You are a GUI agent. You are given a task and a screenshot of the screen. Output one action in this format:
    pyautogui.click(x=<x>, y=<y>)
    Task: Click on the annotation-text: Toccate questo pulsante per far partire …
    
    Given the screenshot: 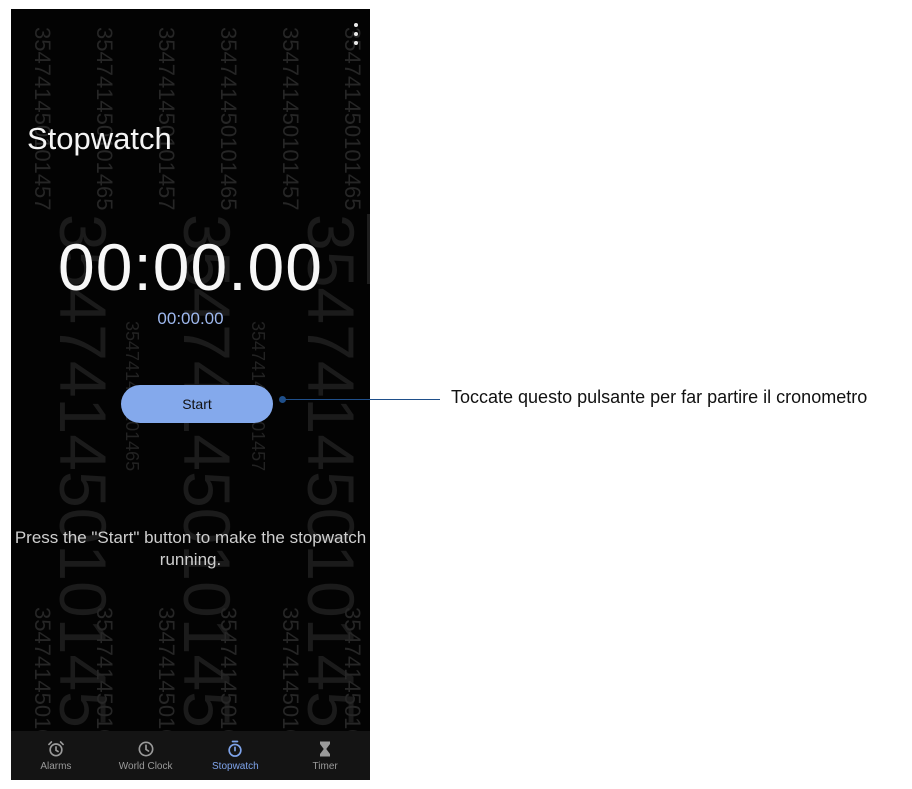 What is the action you would take?
    pyautogui.click(x=659, y=397)
    